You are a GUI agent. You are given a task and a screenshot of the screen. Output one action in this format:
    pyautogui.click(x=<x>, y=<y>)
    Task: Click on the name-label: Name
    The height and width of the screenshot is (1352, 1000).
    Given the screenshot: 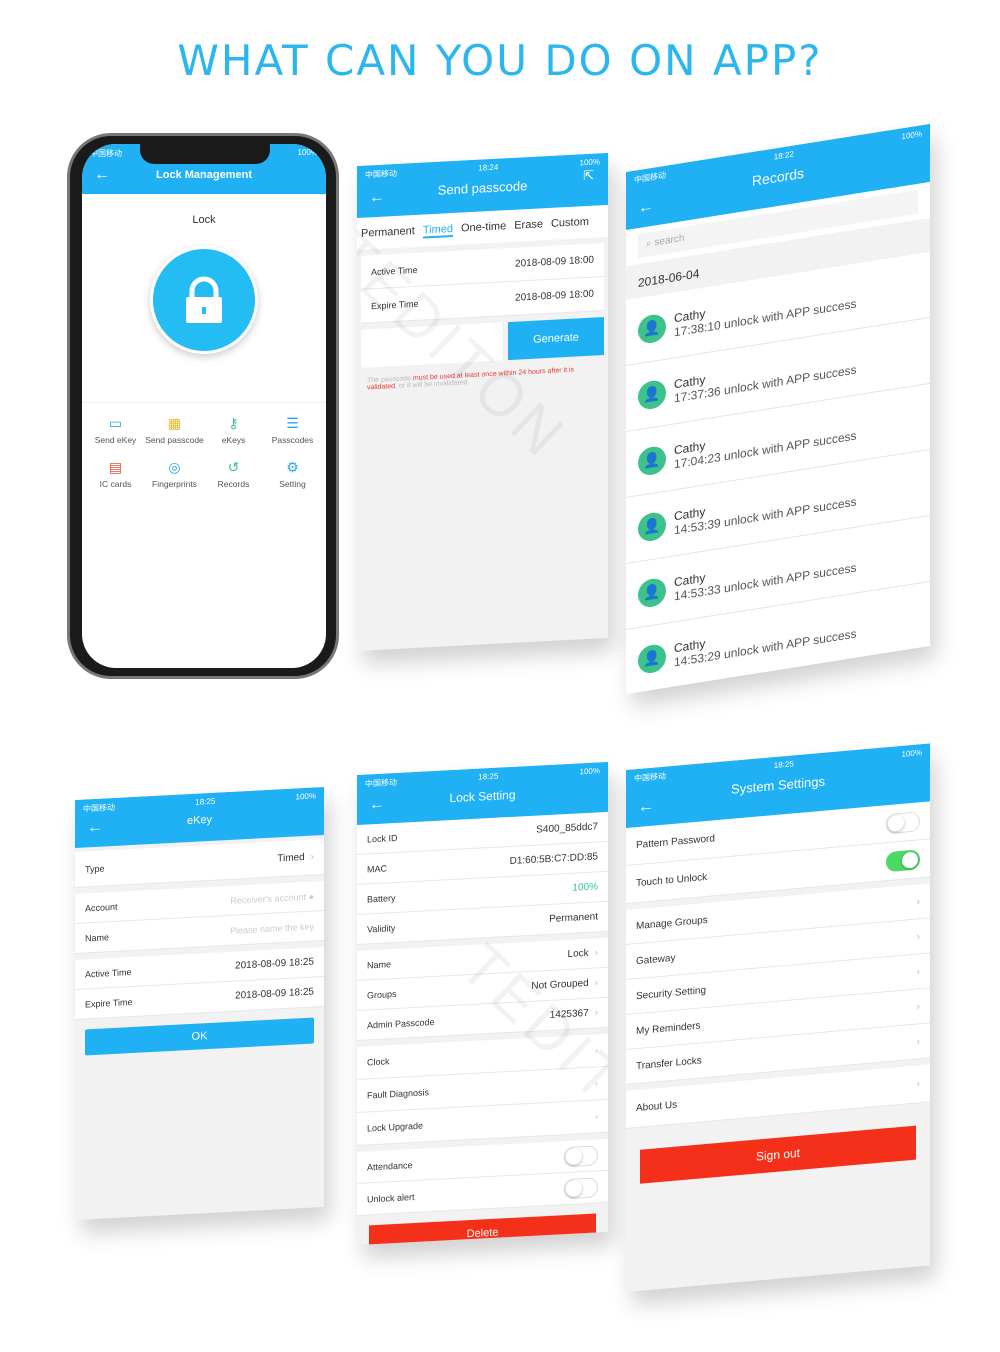 What is the action you would take?
    pyautogui.click(x=97, y=937)
    